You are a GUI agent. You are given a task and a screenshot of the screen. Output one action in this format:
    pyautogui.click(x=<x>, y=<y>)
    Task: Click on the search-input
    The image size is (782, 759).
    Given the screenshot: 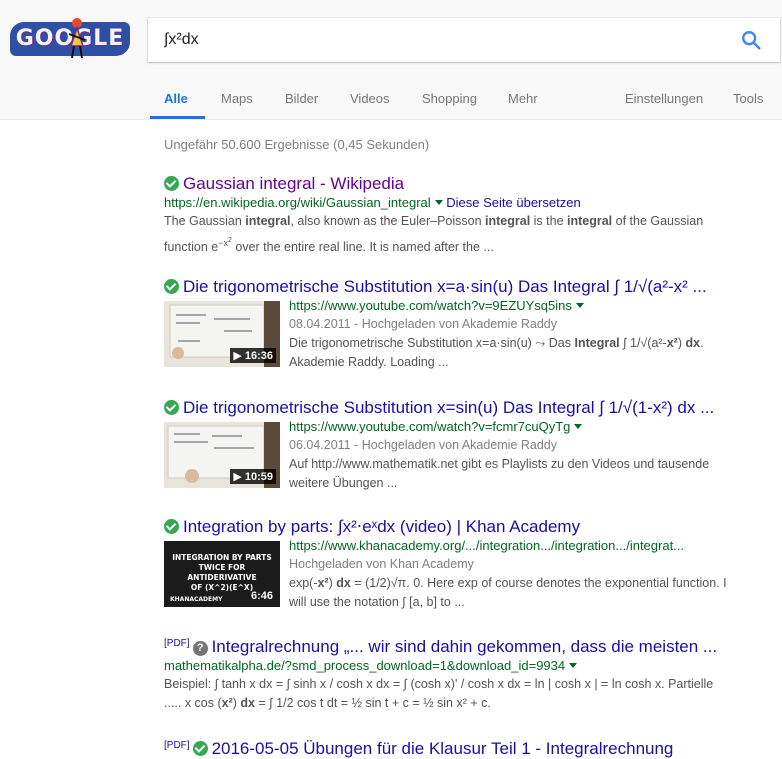 What is the action you would take?
    pyautogui.click(x=444, y=40)
    